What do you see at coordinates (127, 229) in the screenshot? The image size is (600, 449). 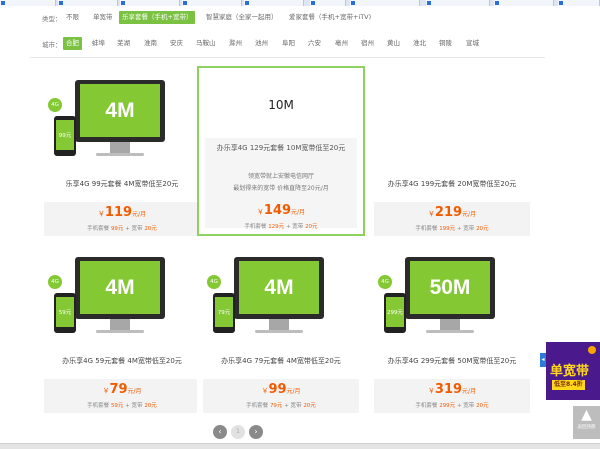 I see `plus-sign: +` at bounding box center [127, 229].